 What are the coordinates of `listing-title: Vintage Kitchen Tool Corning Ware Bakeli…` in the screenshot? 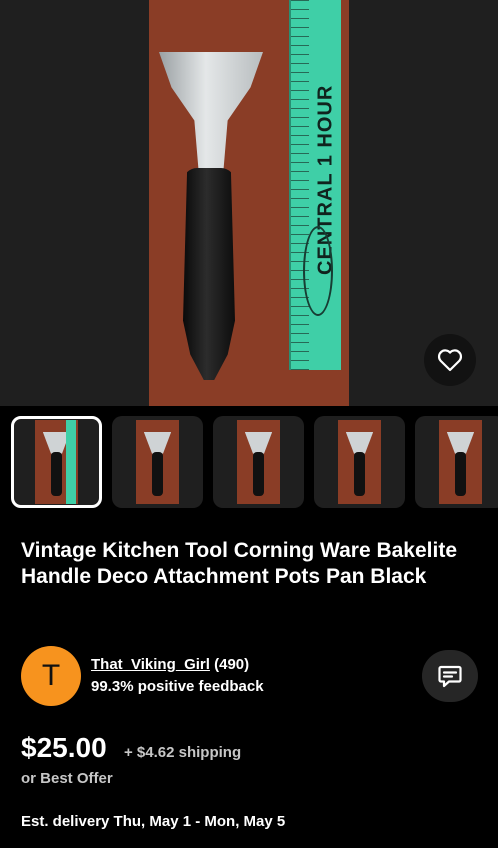 It's located at (239, 563).